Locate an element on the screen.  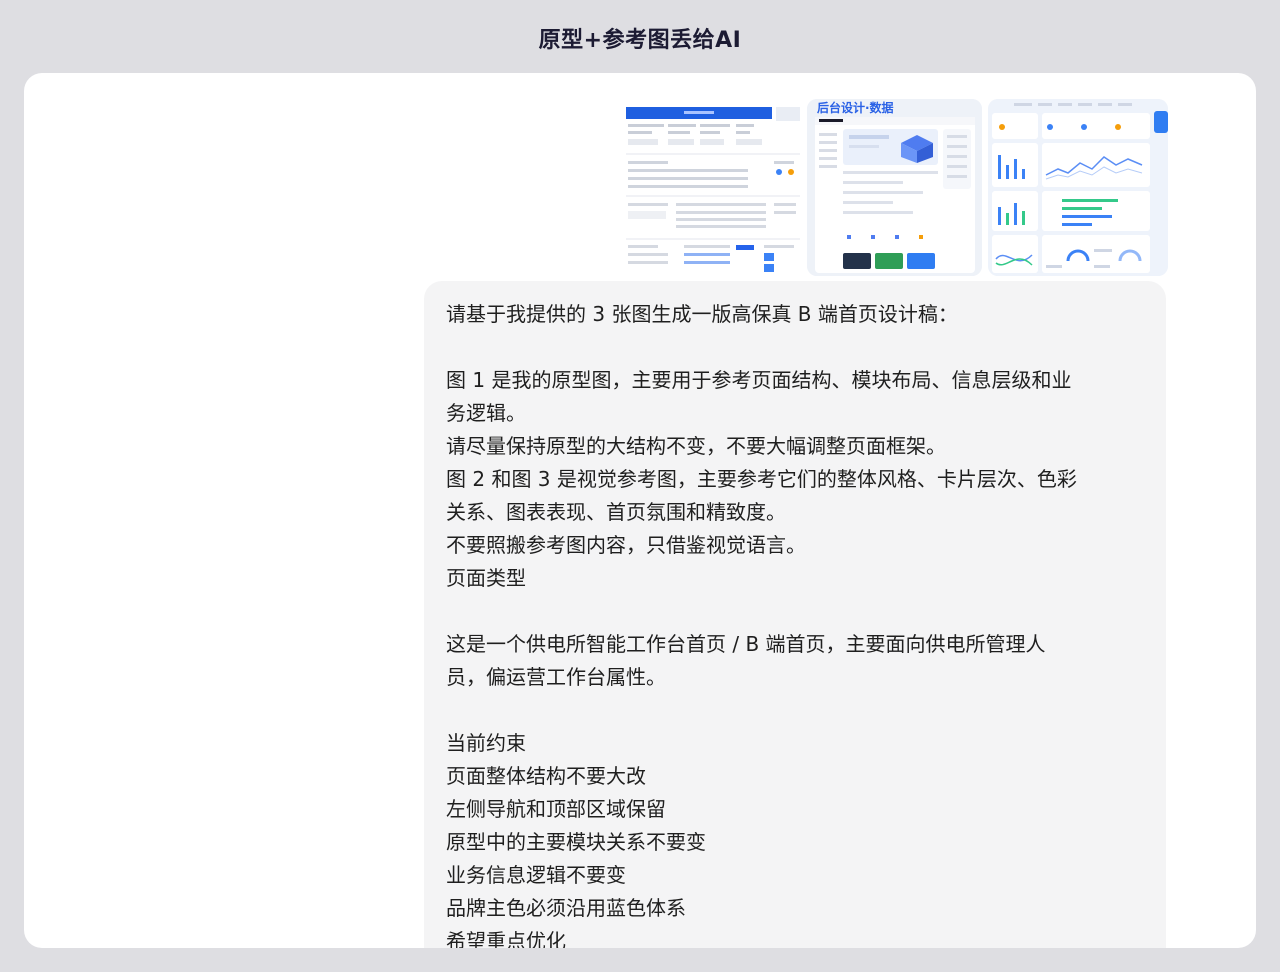
reference-thumbnail-label: 后台设计·数据 is located at coordinates (855, 108).